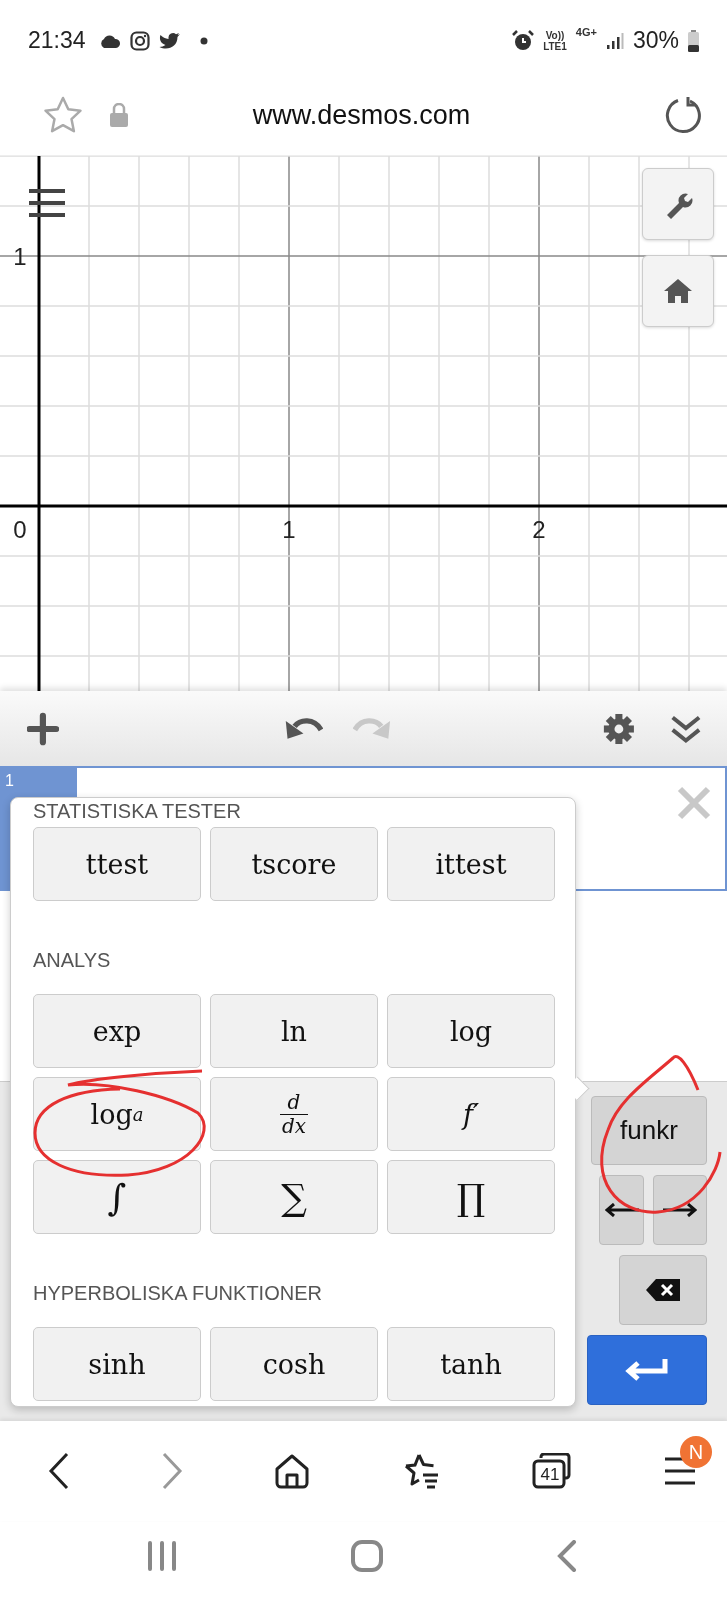 Image resolution: width=727 pixels, height=1600 pixels. I want to click on right-arrow-key, so click(680, 1210).